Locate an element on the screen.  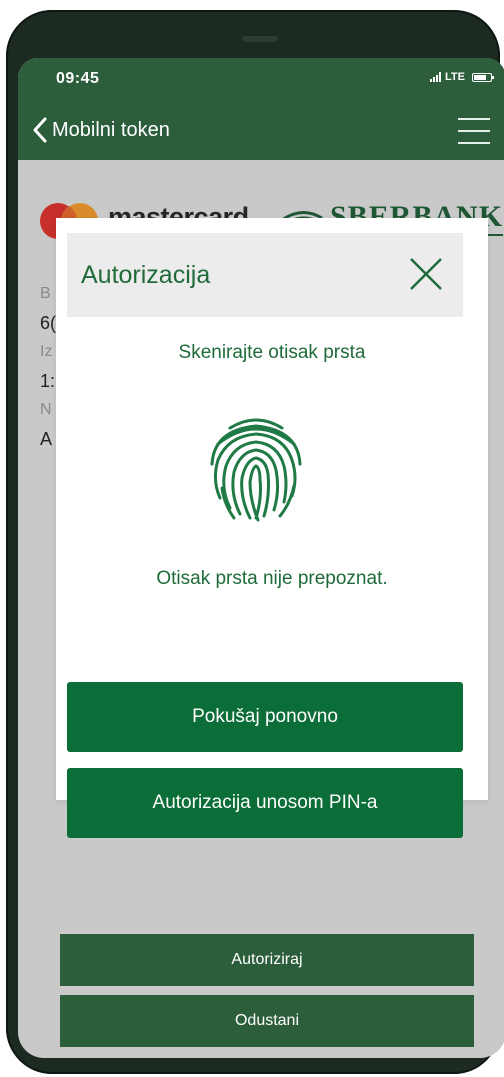
app-header: 09:45 LTE Mobilni token is located at coordinates (261, 109).